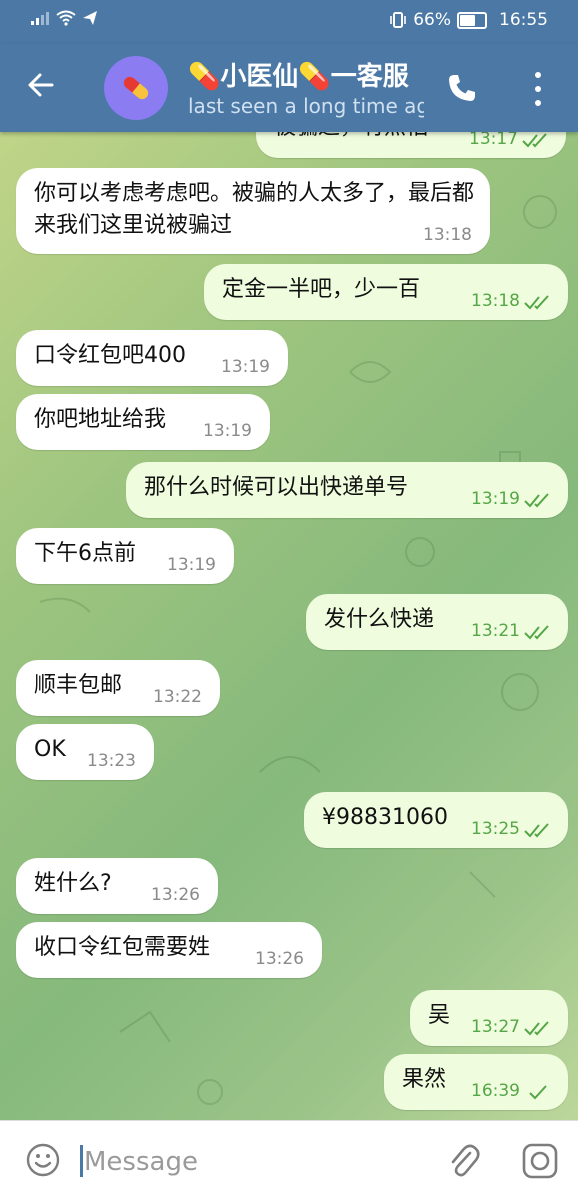  What do you see at coordinates (472, 20) in the screenshot?
I see `battery-icon` at bounding box center [472, 20].